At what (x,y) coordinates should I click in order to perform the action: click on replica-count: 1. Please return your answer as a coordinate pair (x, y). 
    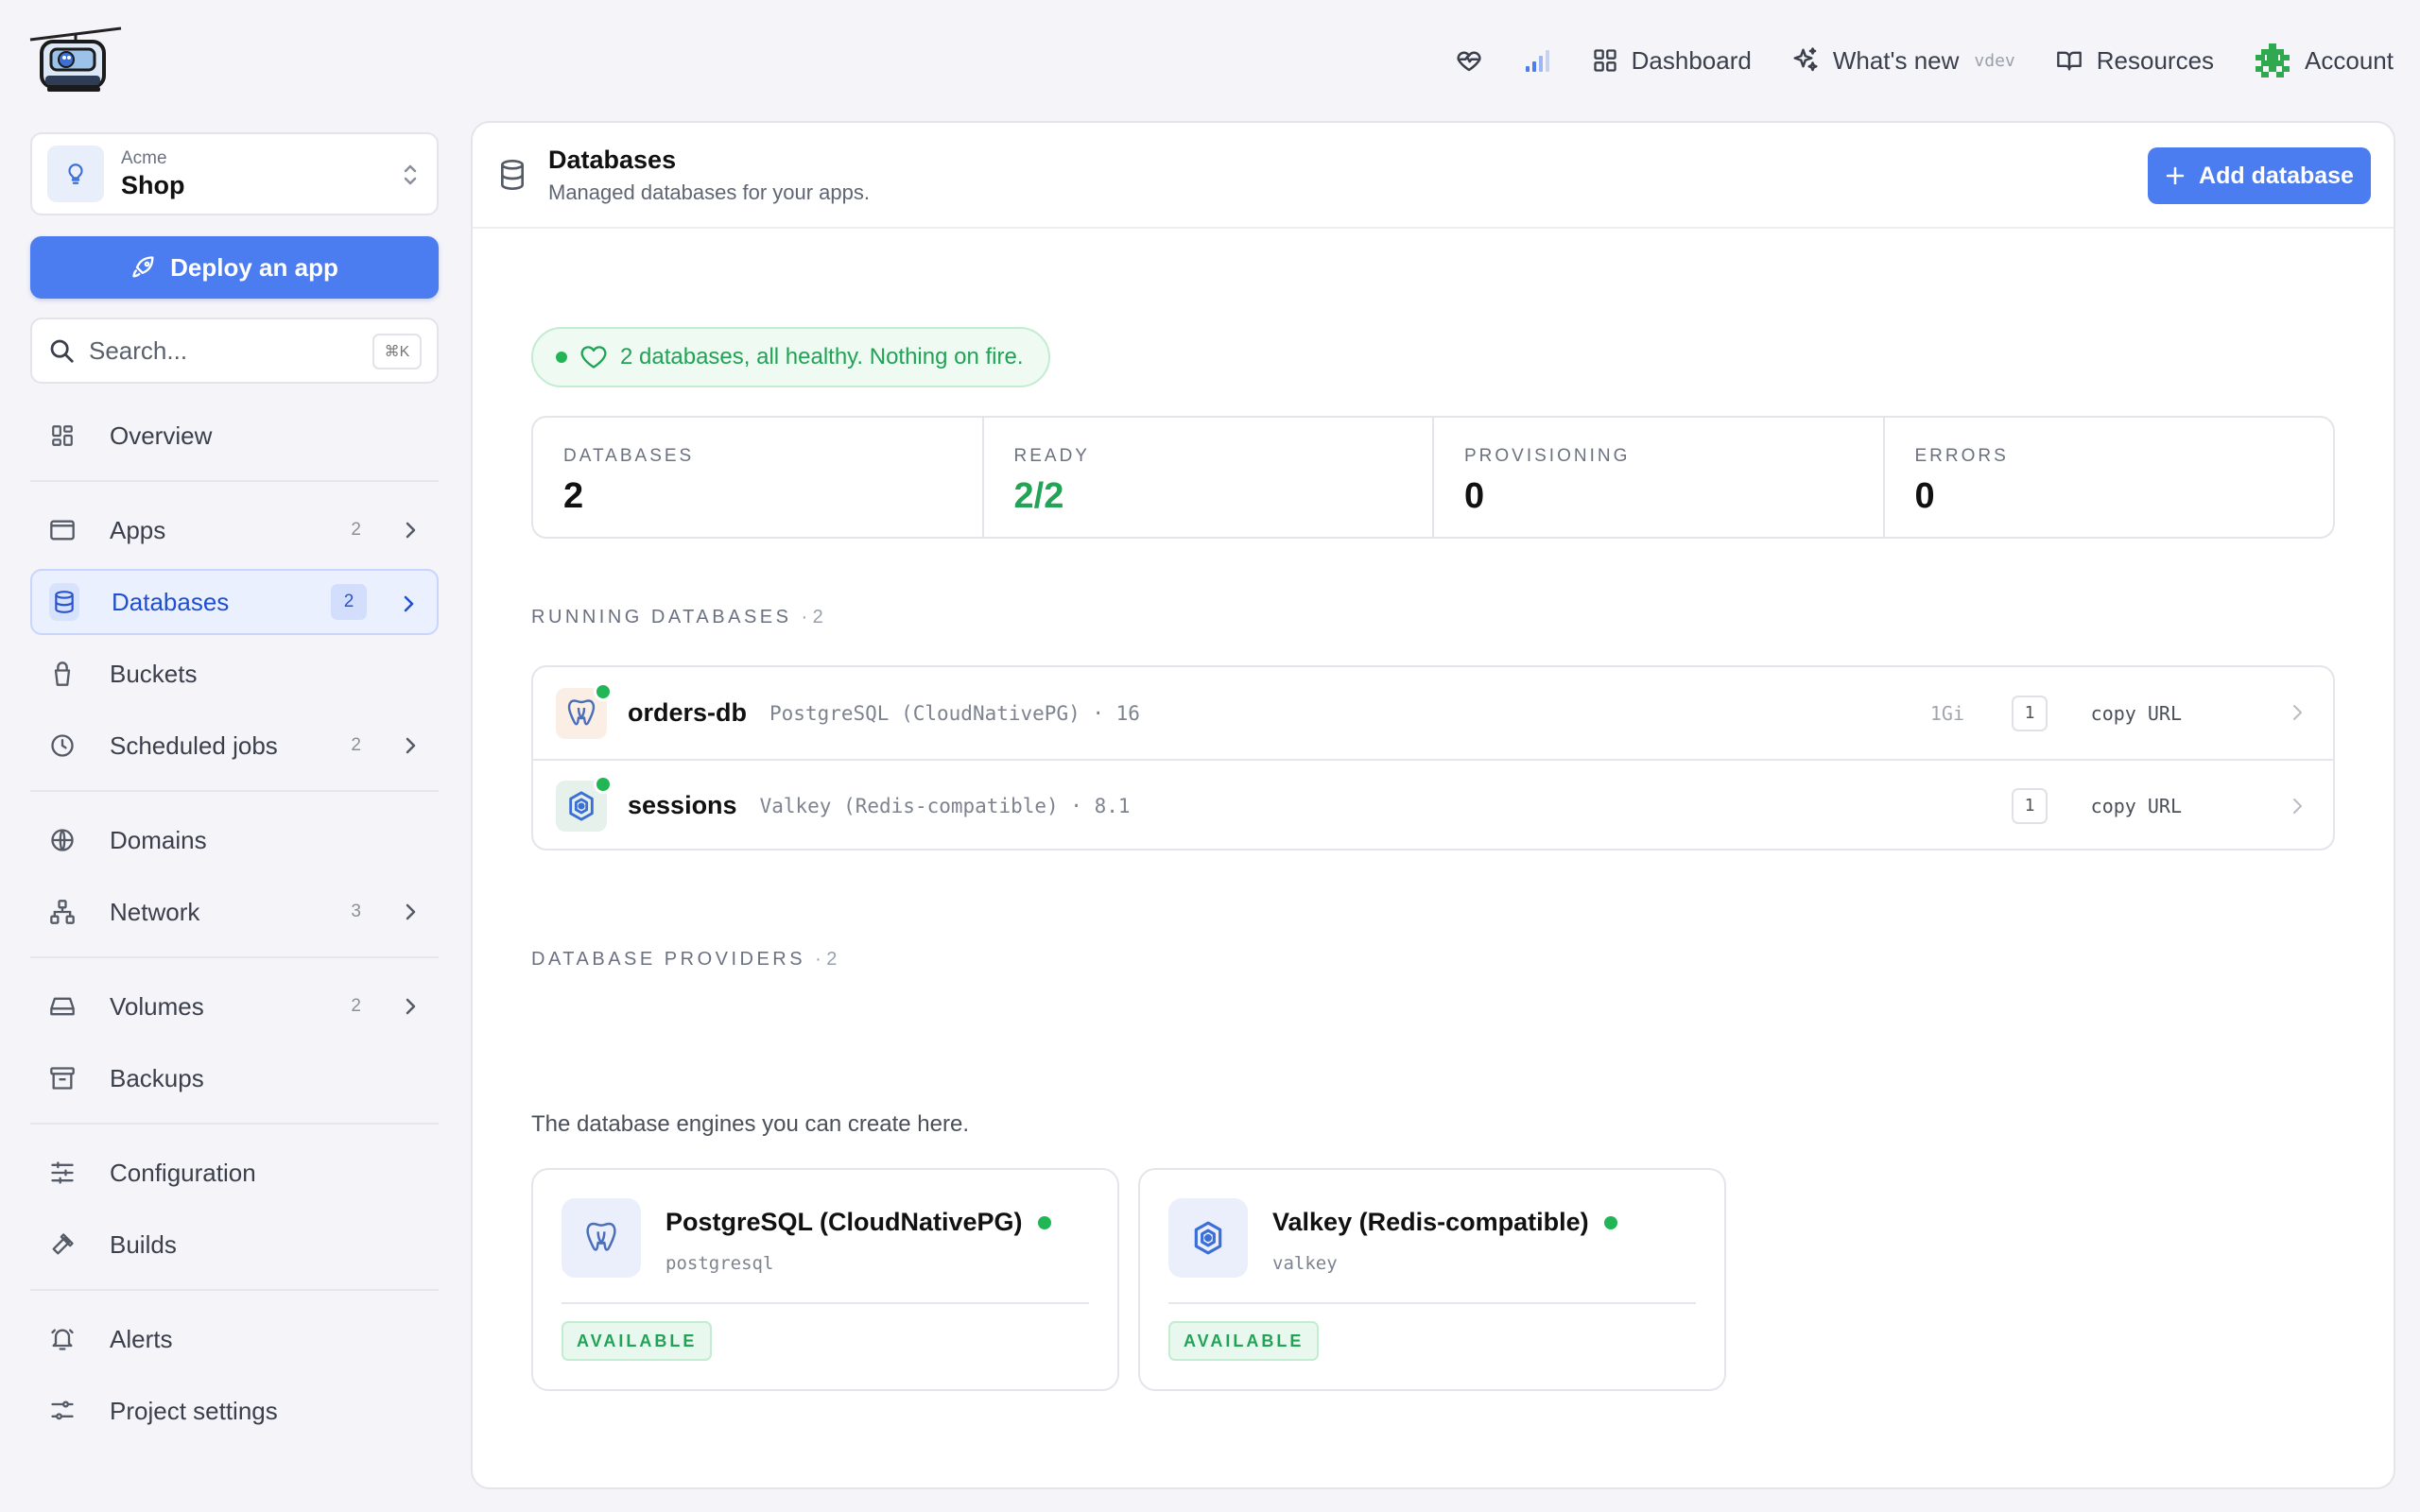
    Looking at the image, I should click on (2030, 713).